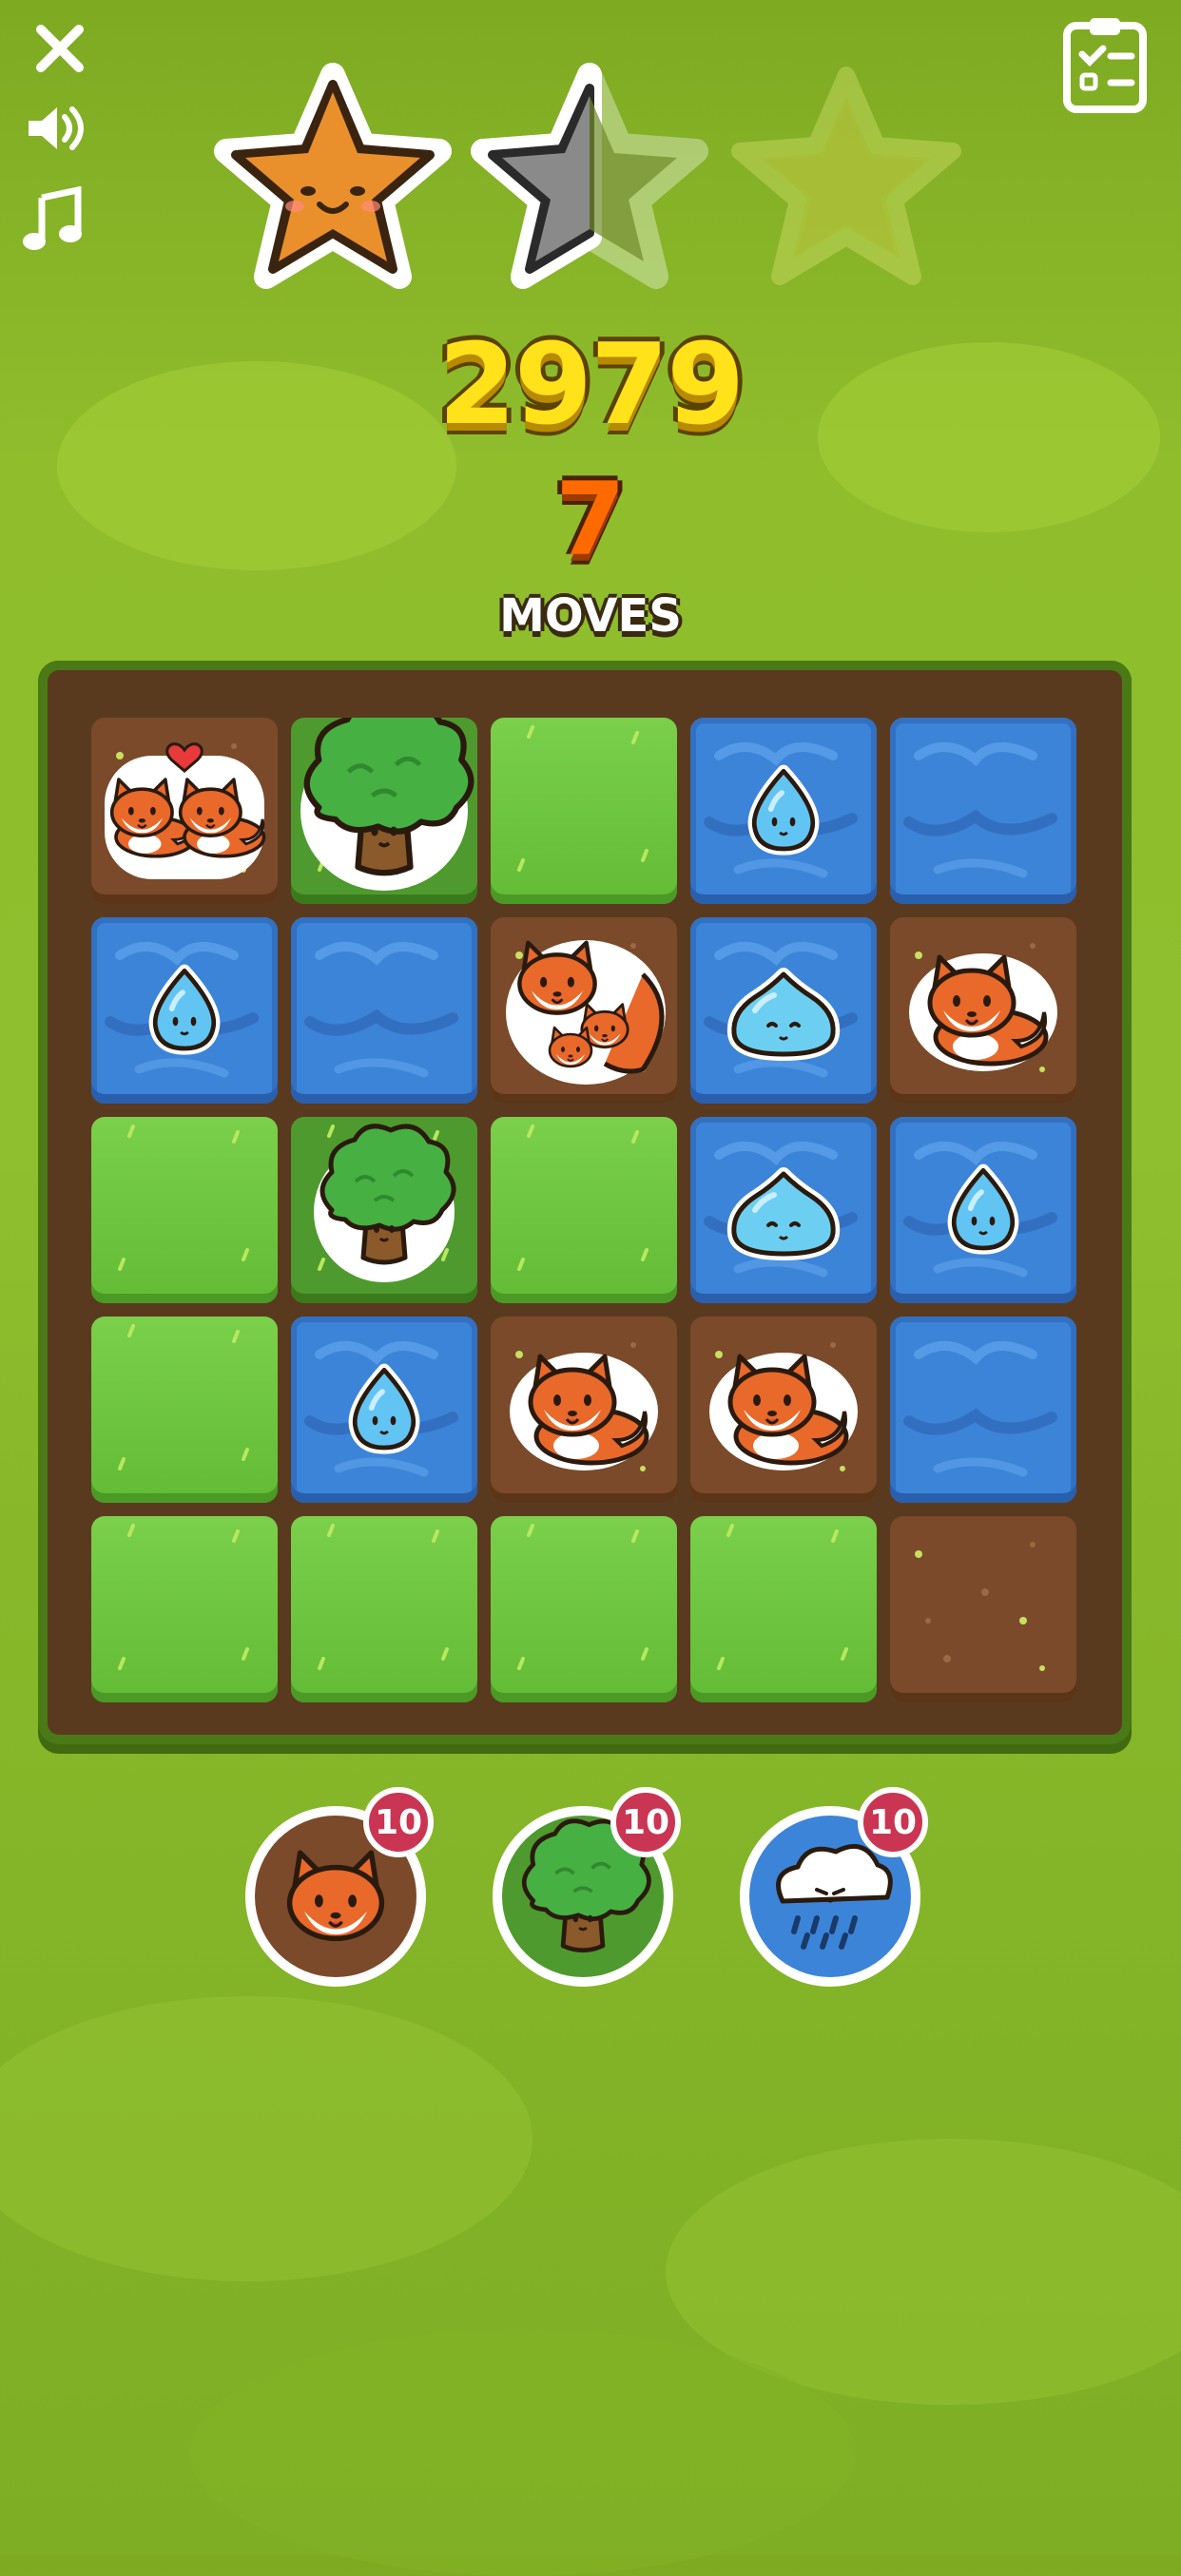 This screenshot has width=1181, height=2576. Describe the element at coordinates (834, 1887) in the screenshot. I see `powerup-rain-cloud: 10` at that location.